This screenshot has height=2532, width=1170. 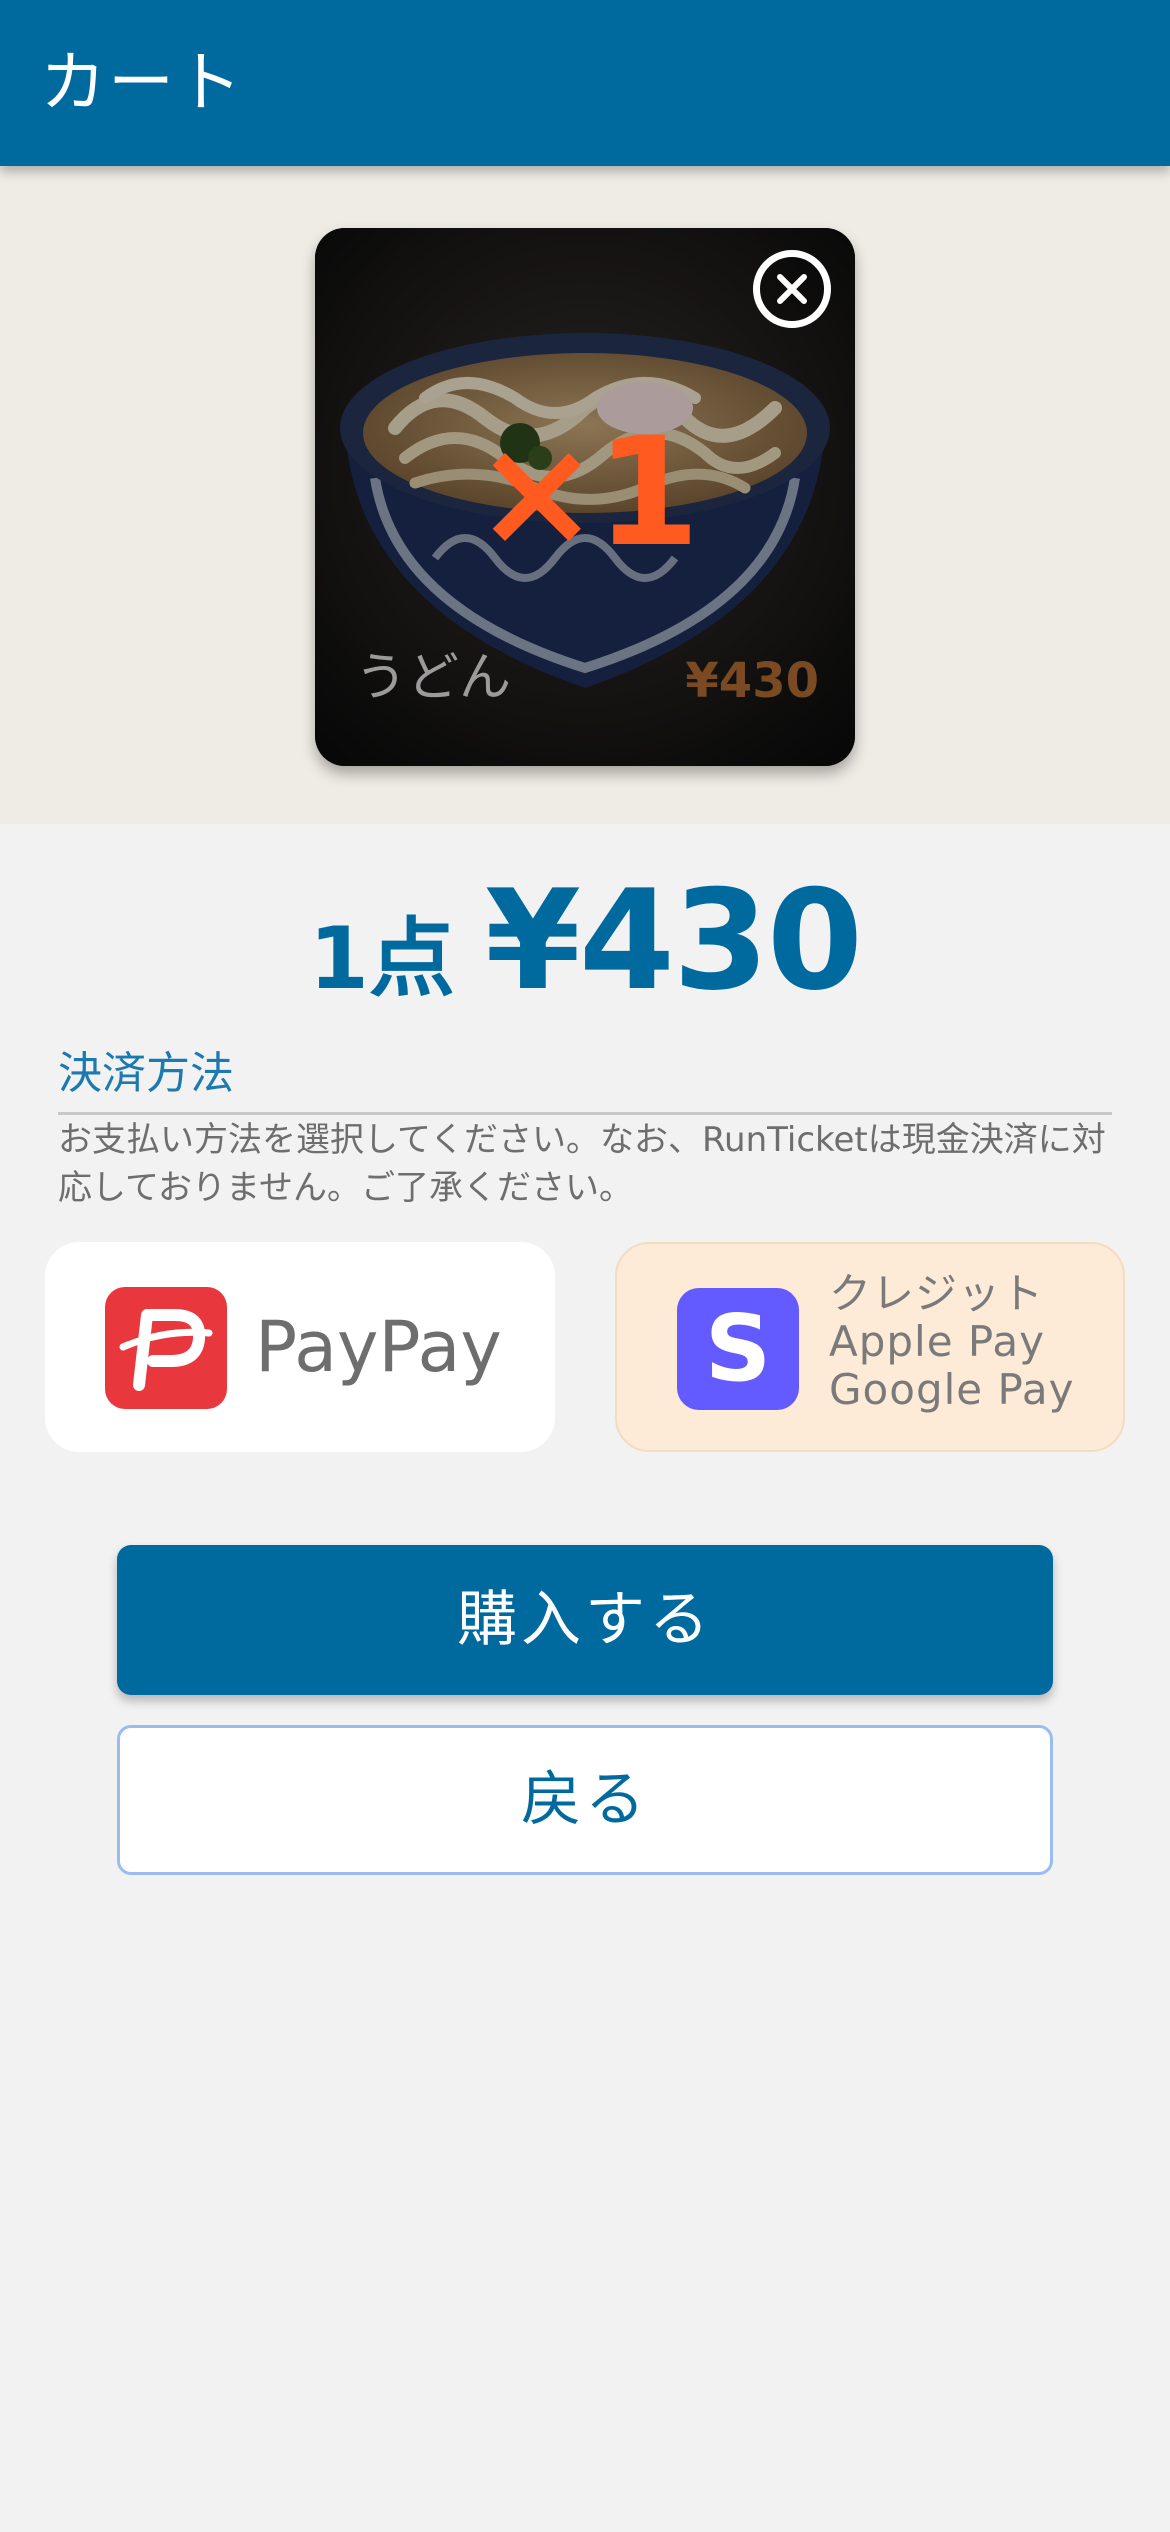 I want to click on paypay-option: PayPay, so click(x=300, y=1347).